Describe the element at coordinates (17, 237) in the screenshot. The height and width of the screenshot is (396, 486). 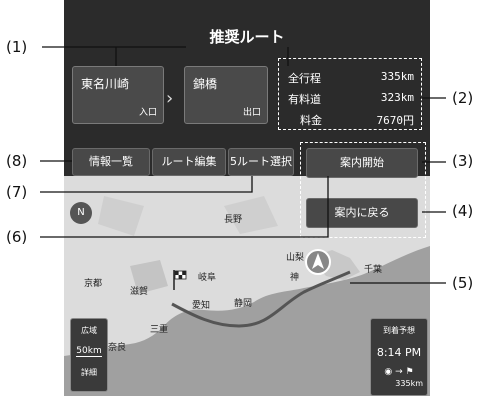
I see `callout-6: (6)` at that location.